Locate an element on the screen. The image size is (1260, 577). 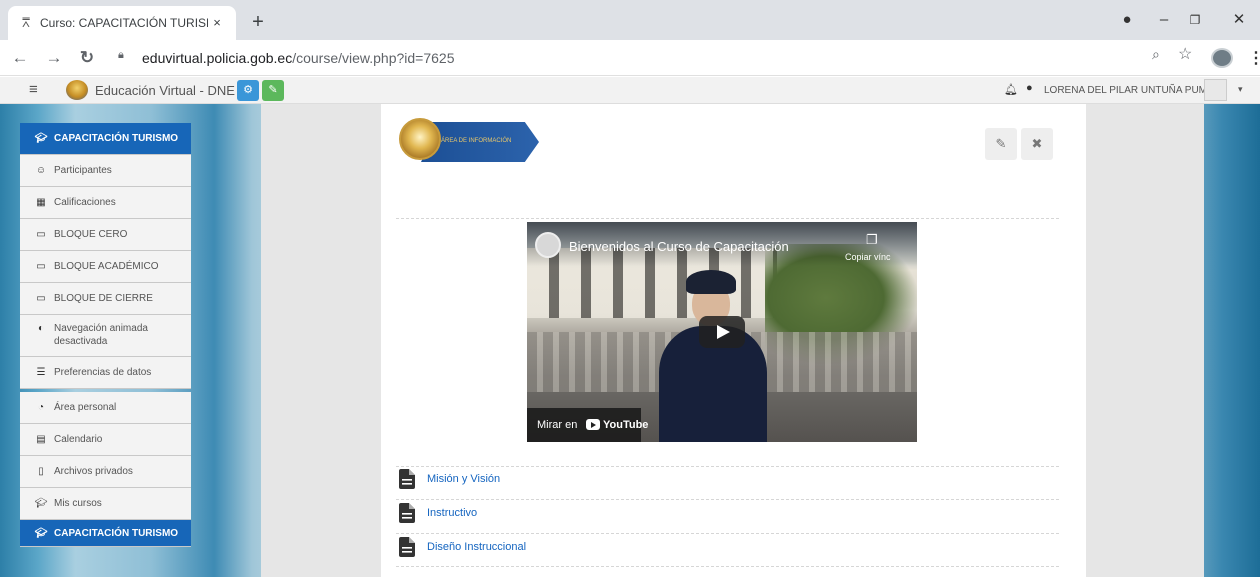
drawer-item-archivos-privados: ▯ Archivos privados is located at coordinates (105, 472).